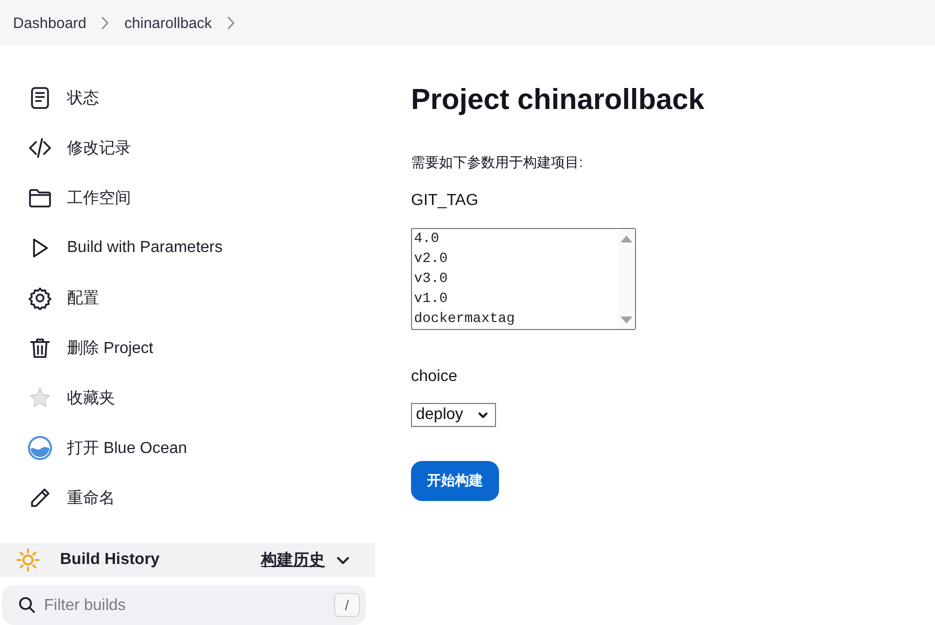 The height and width of the screenshot is (625, 935). I want to click on sun-icon, so click(28, 560).